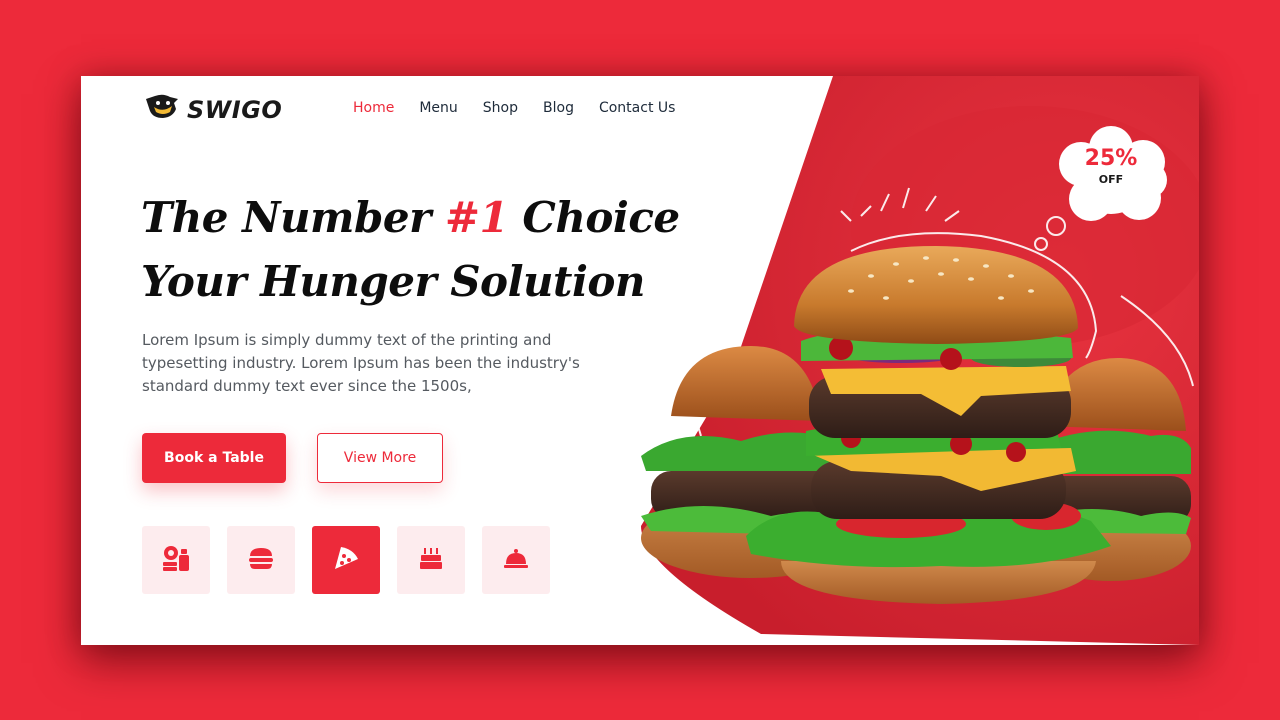 The width and height of the screenshot is (1280, 720). What do you see at coordinates (162, 109) in the screenshot?
I see `chef-hat-logo-icon` at bounding box center [162, 109].